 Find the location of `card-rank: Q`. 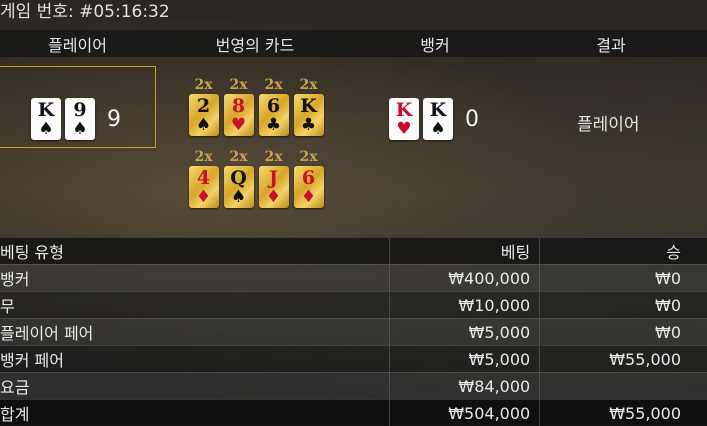

card-rank: Q is located at coordinates (238, 177).